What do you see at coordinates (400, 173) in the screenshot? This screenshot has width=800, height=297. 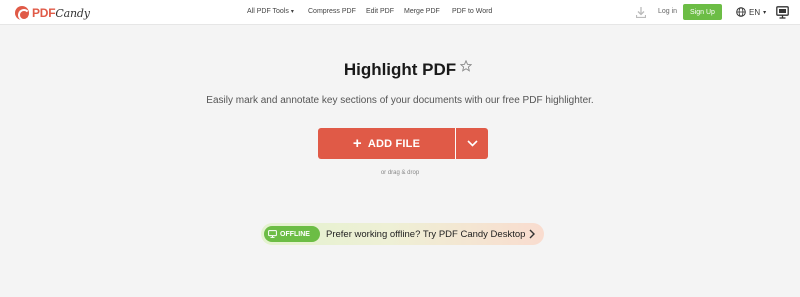 I see `drag-drop-hint: or drag & drop` at bounding box center [400, 173].